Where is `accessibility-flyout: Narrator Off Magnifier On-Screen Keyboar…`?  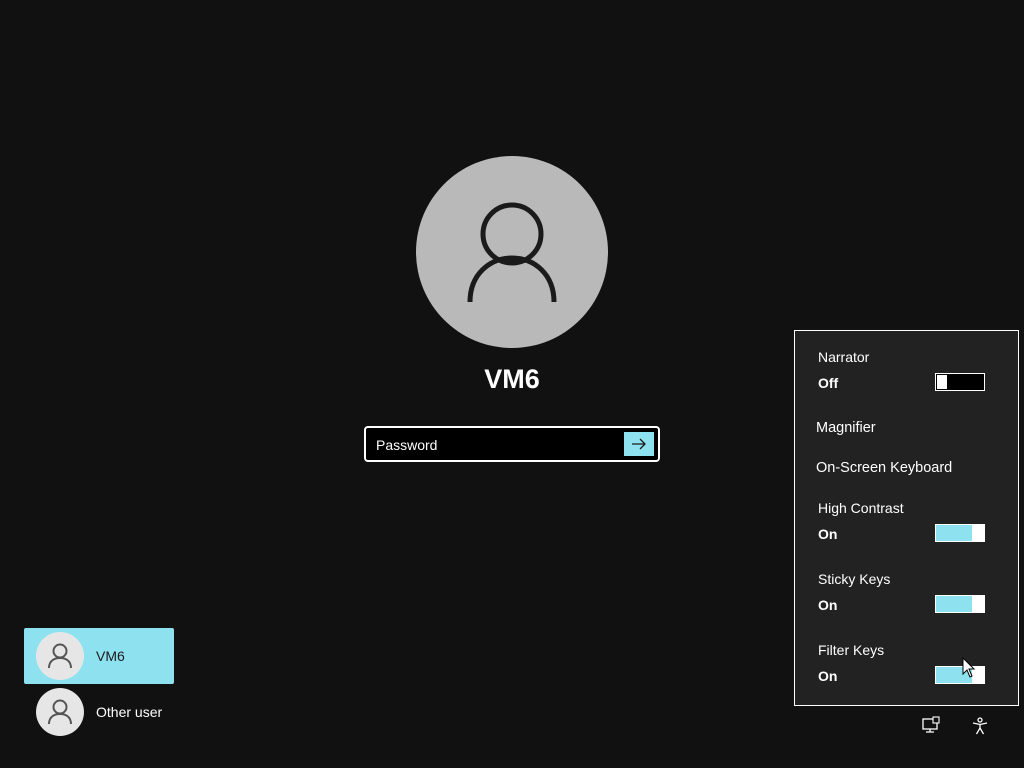 accessibility-flyout: Narrator Off Magnifier On-Screen Keyboar… is located at coordinates (906, 518).